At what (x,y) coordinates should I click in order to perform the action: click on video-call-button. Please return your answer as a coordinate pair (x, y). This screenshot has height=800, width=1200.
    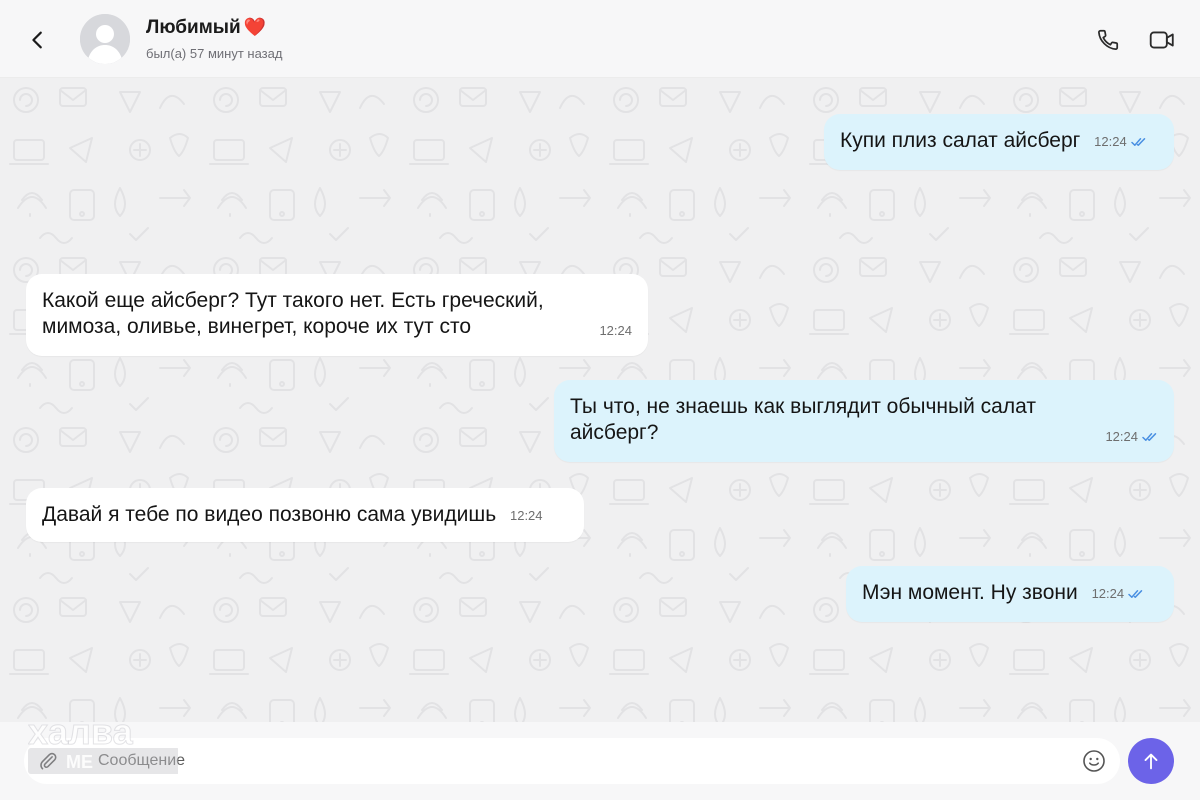
    Looking at the image, I should click on (1162, 40).